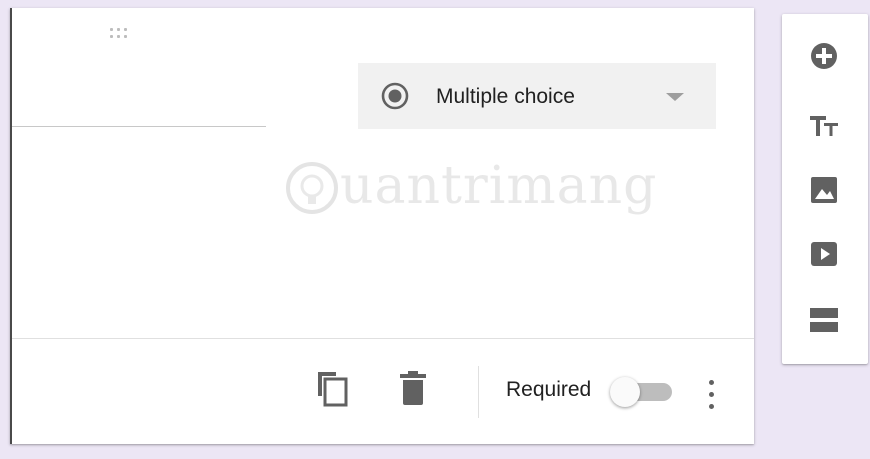  Describe the element at coordinates (712, 396) in the screenshot. I see `more-vert-icon` at that location.